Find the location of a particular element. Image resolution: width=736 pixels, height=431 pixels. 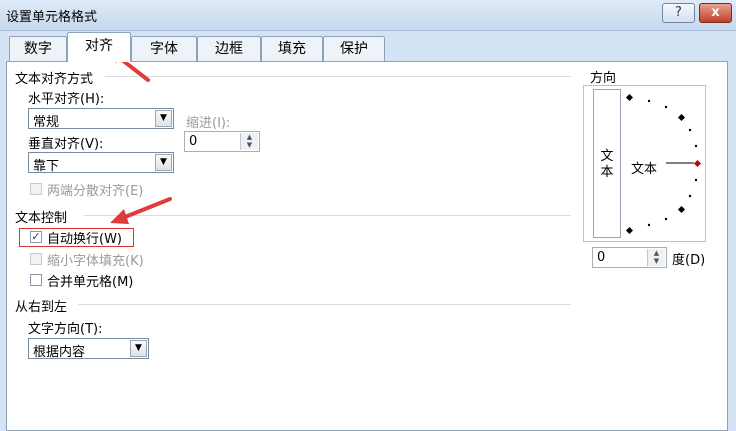

vertical-text-label: 文本 is located at coordinates (607, 164).